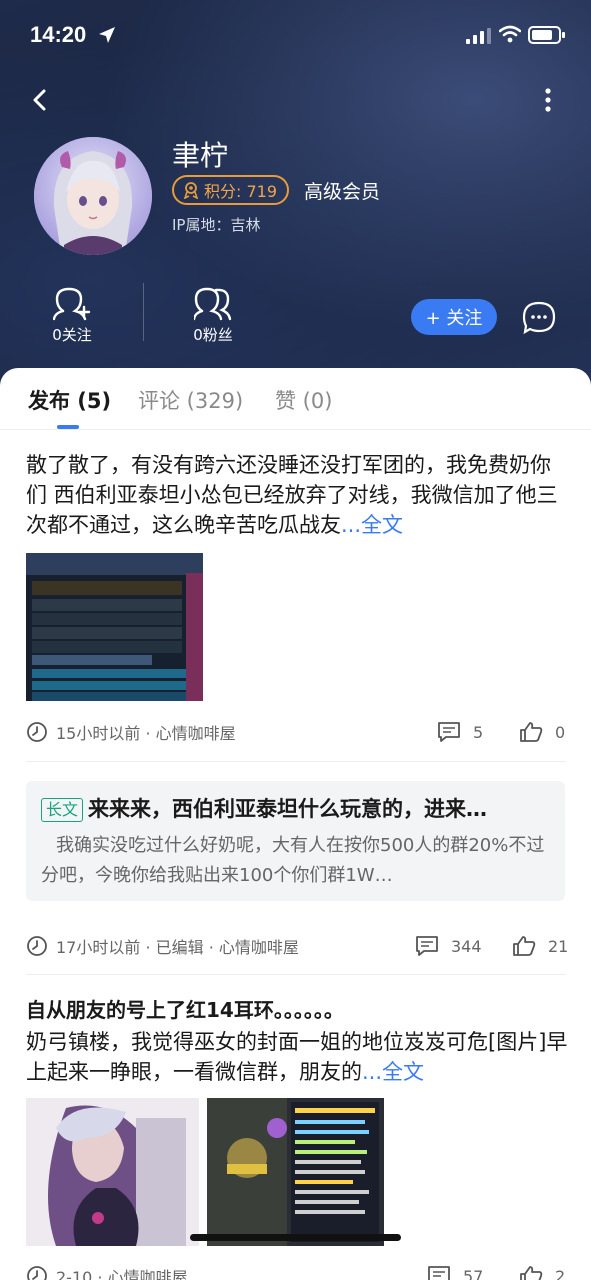  What do you see at coordinates (143, 312) in the screenshot?
I see `stat-divider` at bounding box center [143, 312].